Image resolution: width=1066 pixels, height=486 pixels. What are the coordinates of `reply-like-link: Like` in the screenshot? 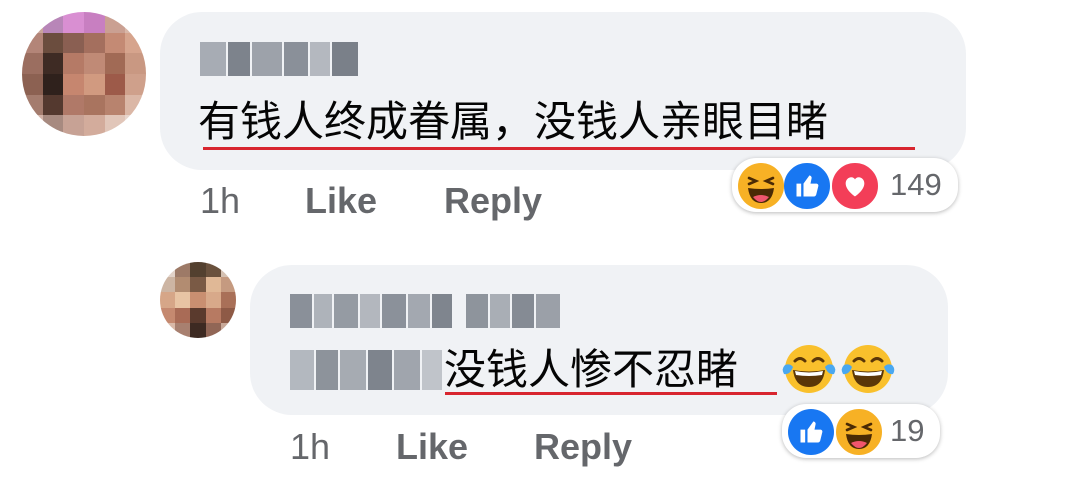 It's located at (432, 447).